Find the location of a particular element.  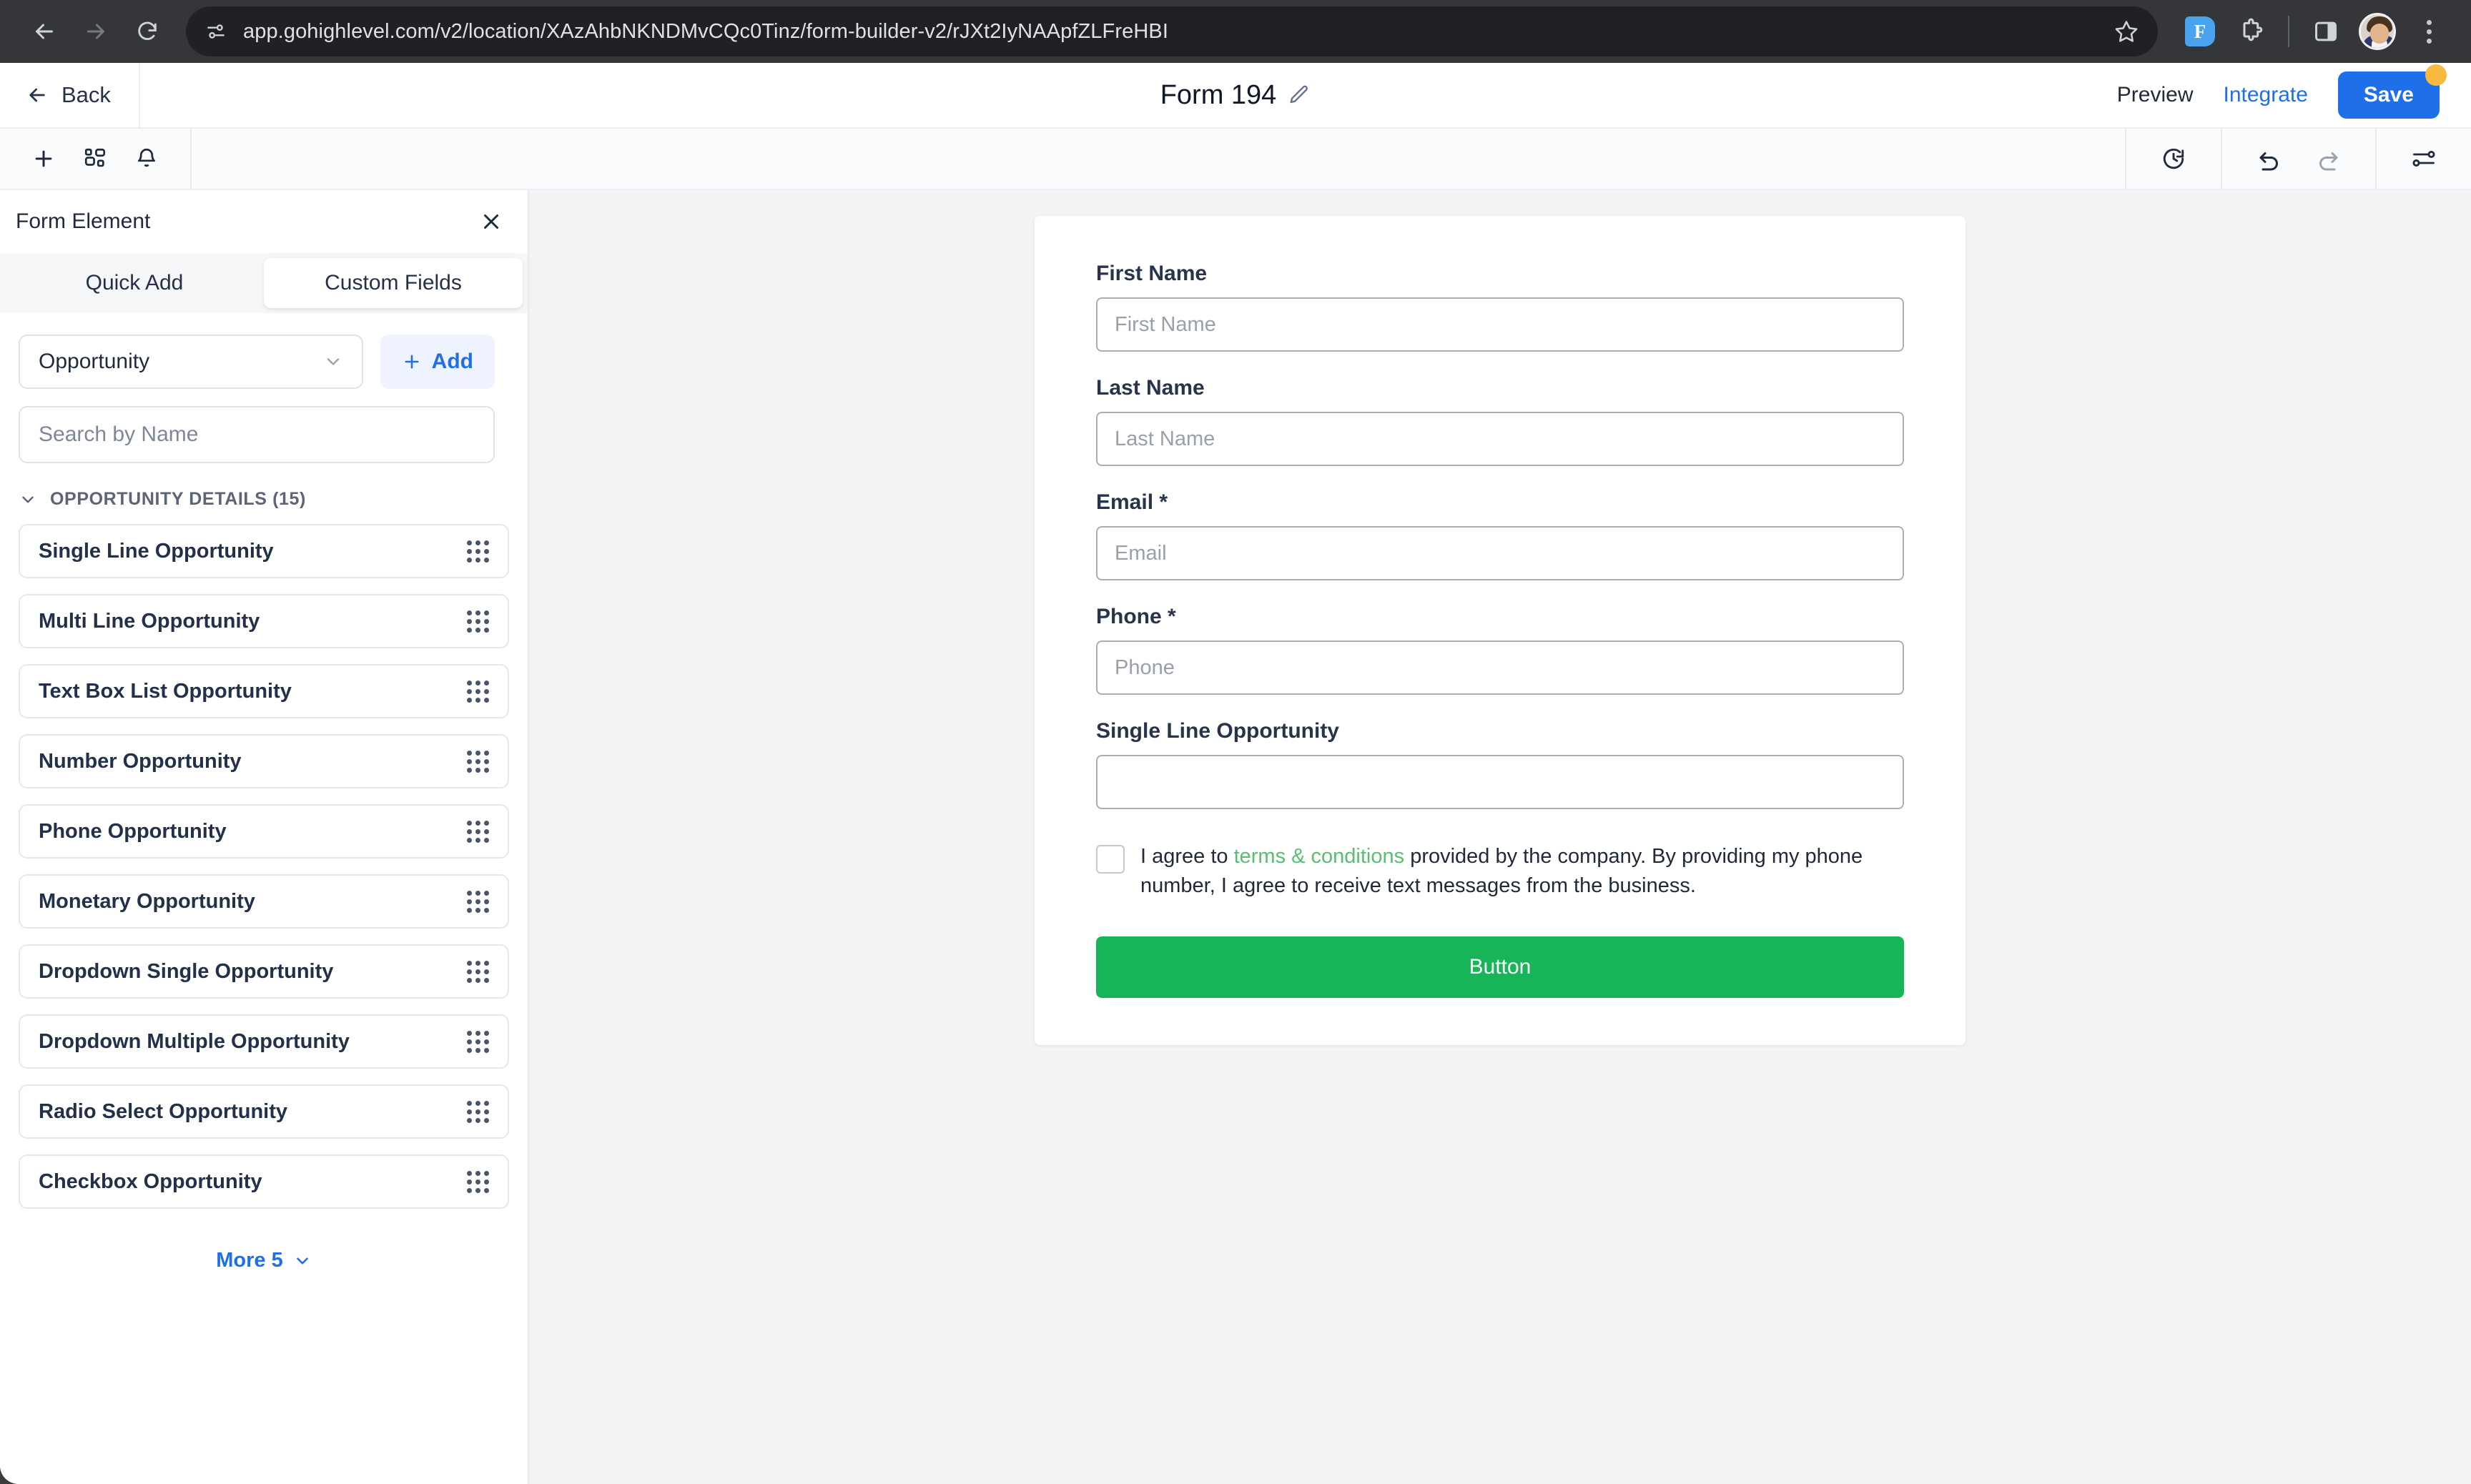

add-element-button is located at coordinates (43, 159).